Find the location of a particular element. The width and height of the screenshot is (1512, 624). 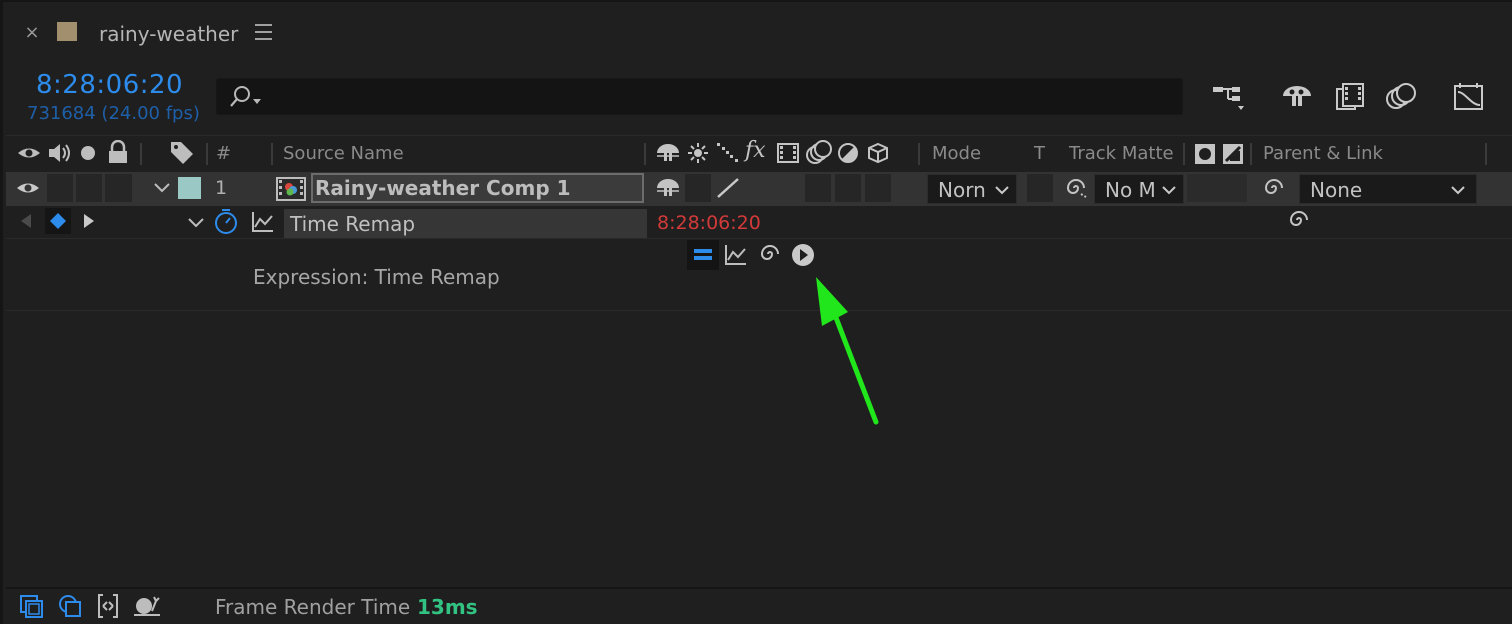

motion-blur-switch-icon is located at coordinates (819, 152).